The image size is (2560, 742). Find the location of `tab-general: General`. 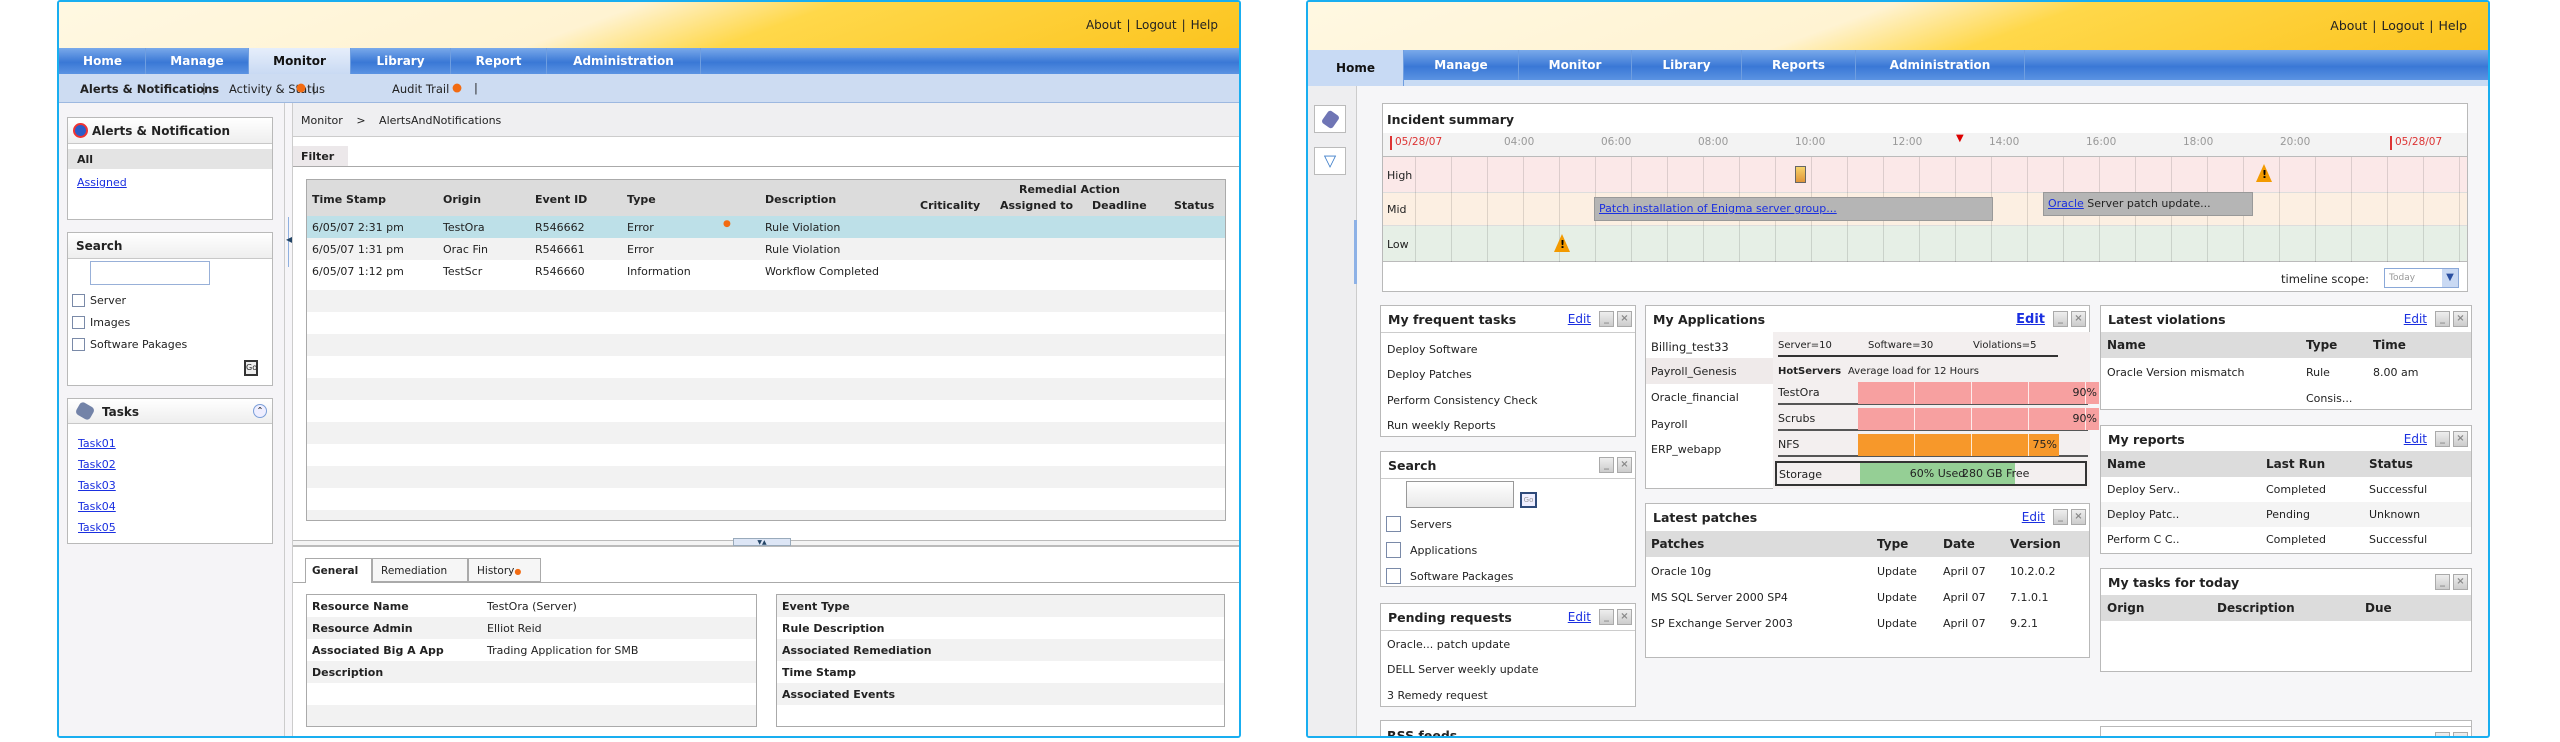

tab-general: General is located at coordinates (338, 570).